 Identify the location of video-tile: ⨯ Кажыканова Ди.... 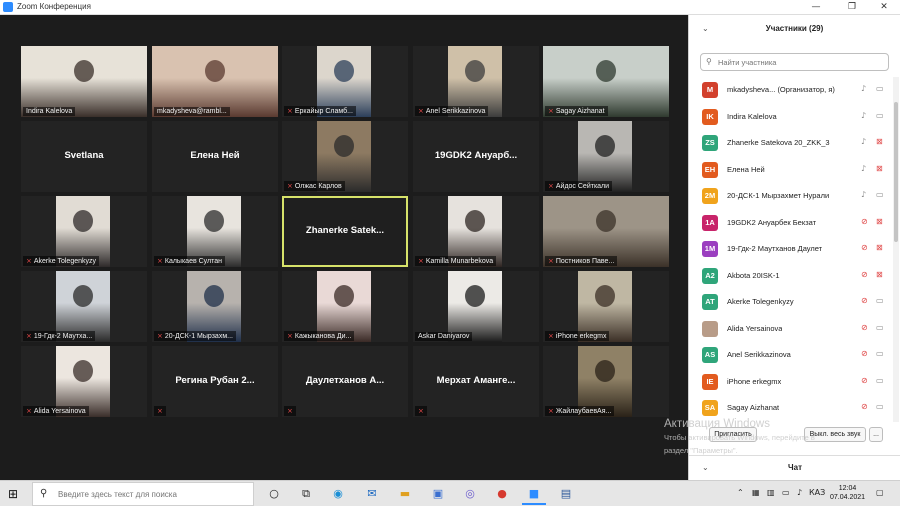
(345, 306).